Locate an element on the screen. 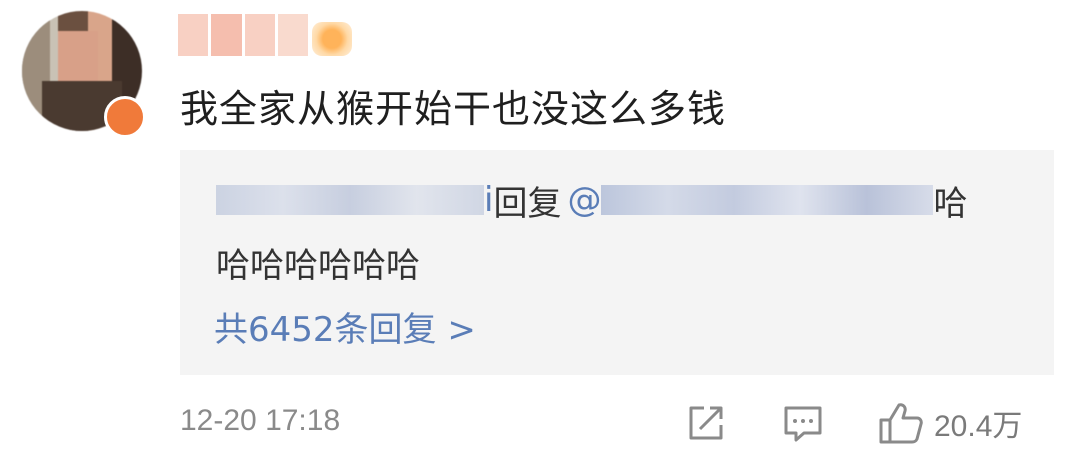 The image size is (1080, 469). reply-word: 回复 is located at coordinates (527, 203).